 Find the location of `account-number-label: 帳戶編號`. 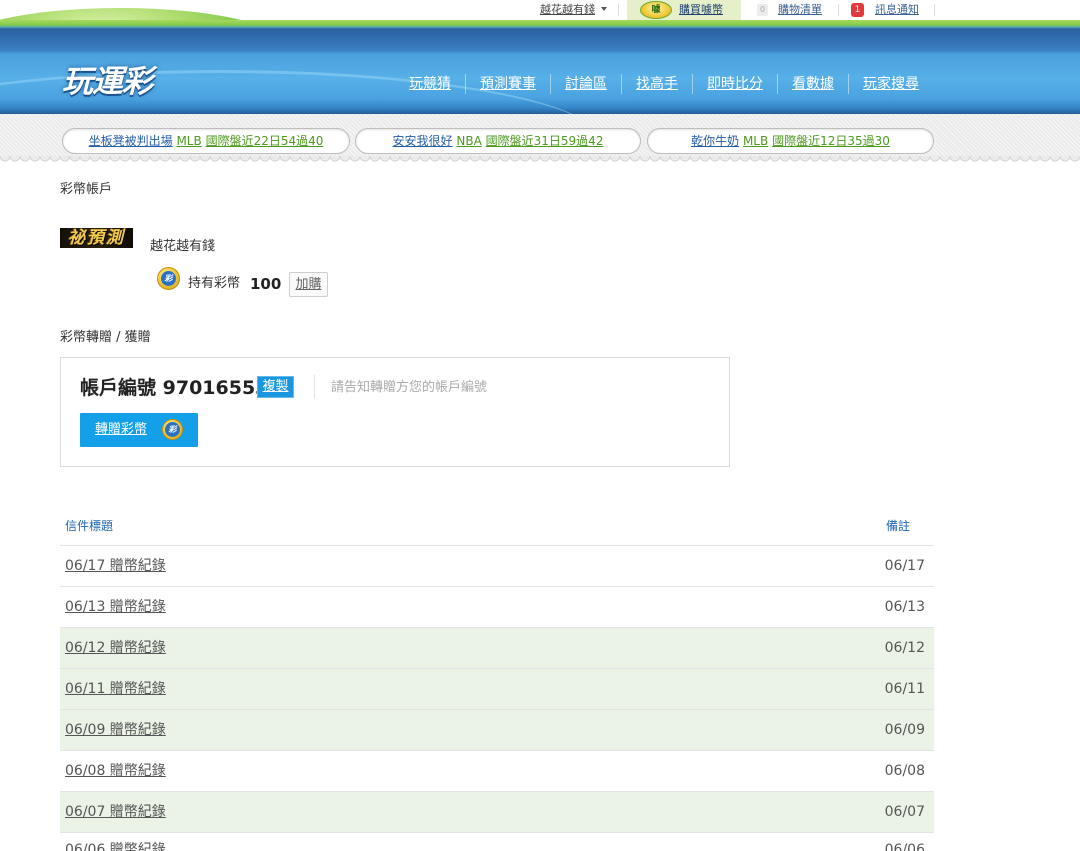

account-number-label: 帳戶編號 is located at coordinates (118, 388).